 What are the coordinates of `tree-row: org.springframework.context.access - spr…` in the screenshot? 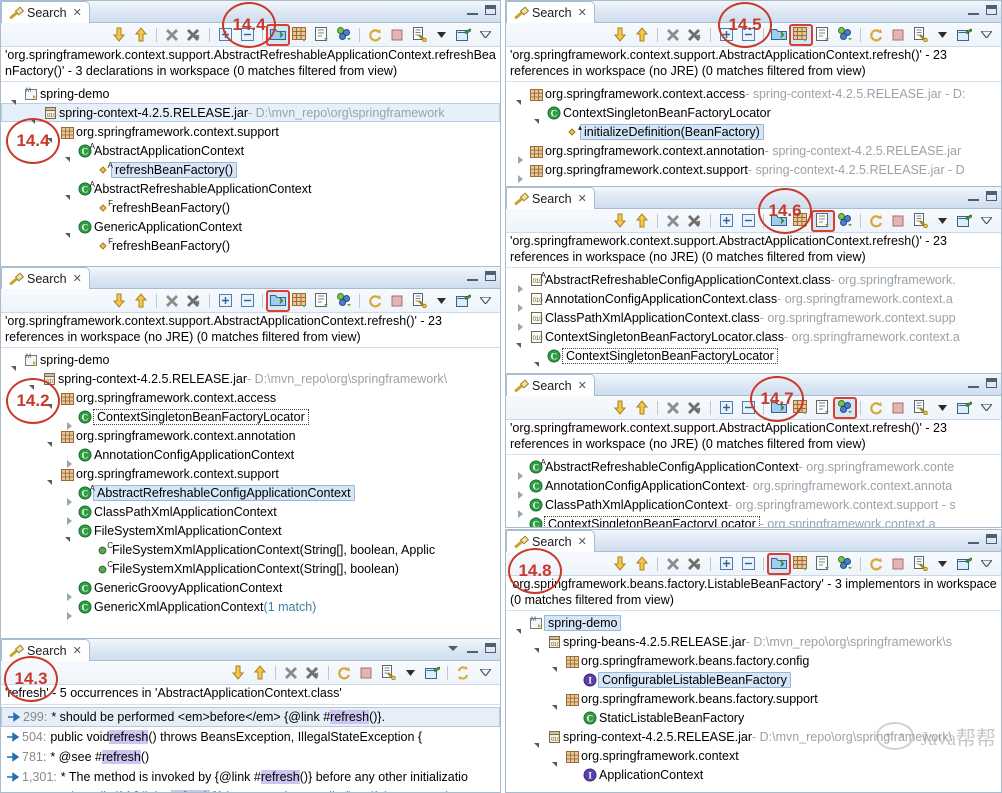 It's located at (753, 93).